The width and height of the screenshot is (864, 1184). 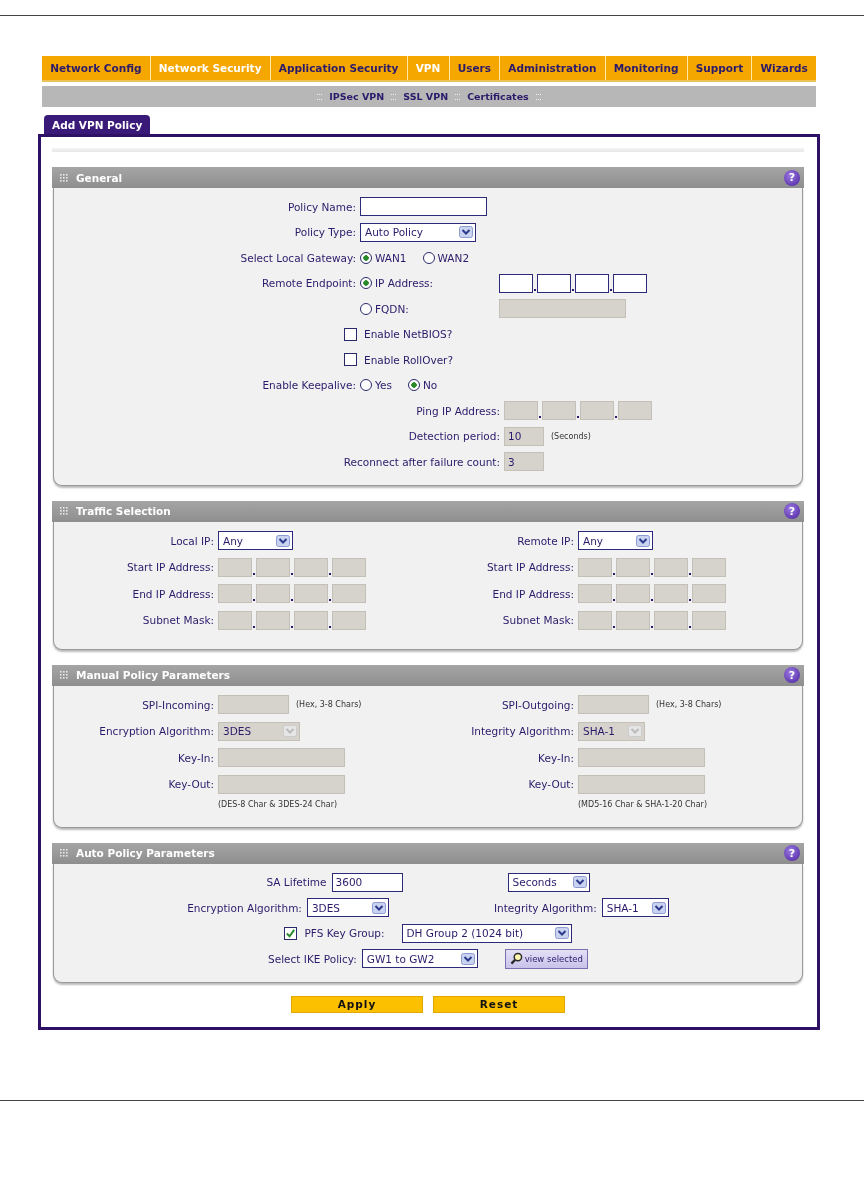 I want to click on field-label: SA Lifetime, so click(x=296, y=882).